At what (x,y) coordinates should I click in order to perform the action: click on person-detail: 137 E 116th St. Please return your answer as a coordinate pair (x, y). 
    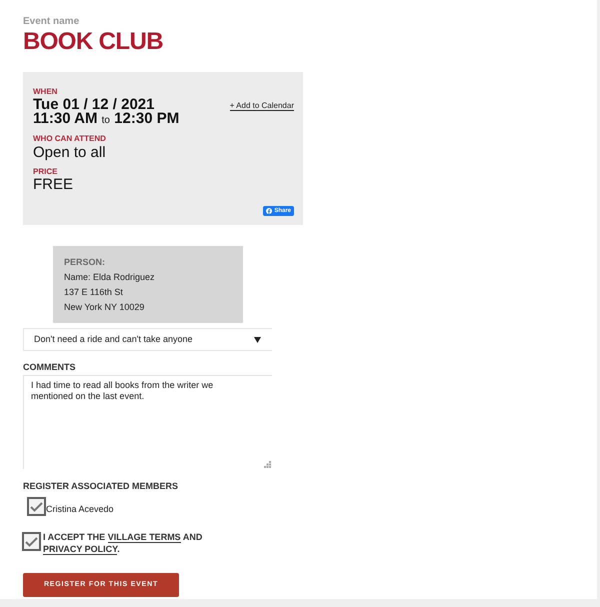
    Looking at the image, I should click on (93, 292).